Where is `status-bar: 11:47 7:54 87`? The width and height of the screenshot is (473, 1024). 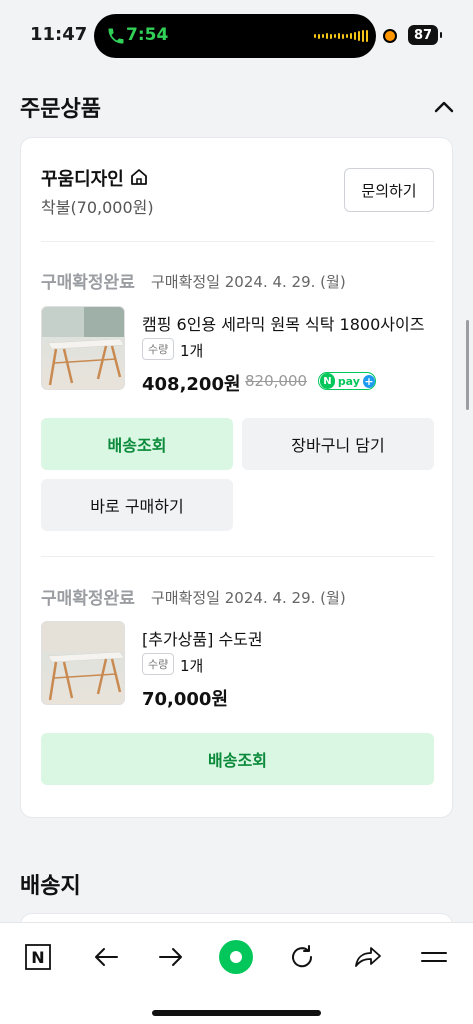
status-bar: 11:47 7:54 87 is located at coordinates (236, 36).